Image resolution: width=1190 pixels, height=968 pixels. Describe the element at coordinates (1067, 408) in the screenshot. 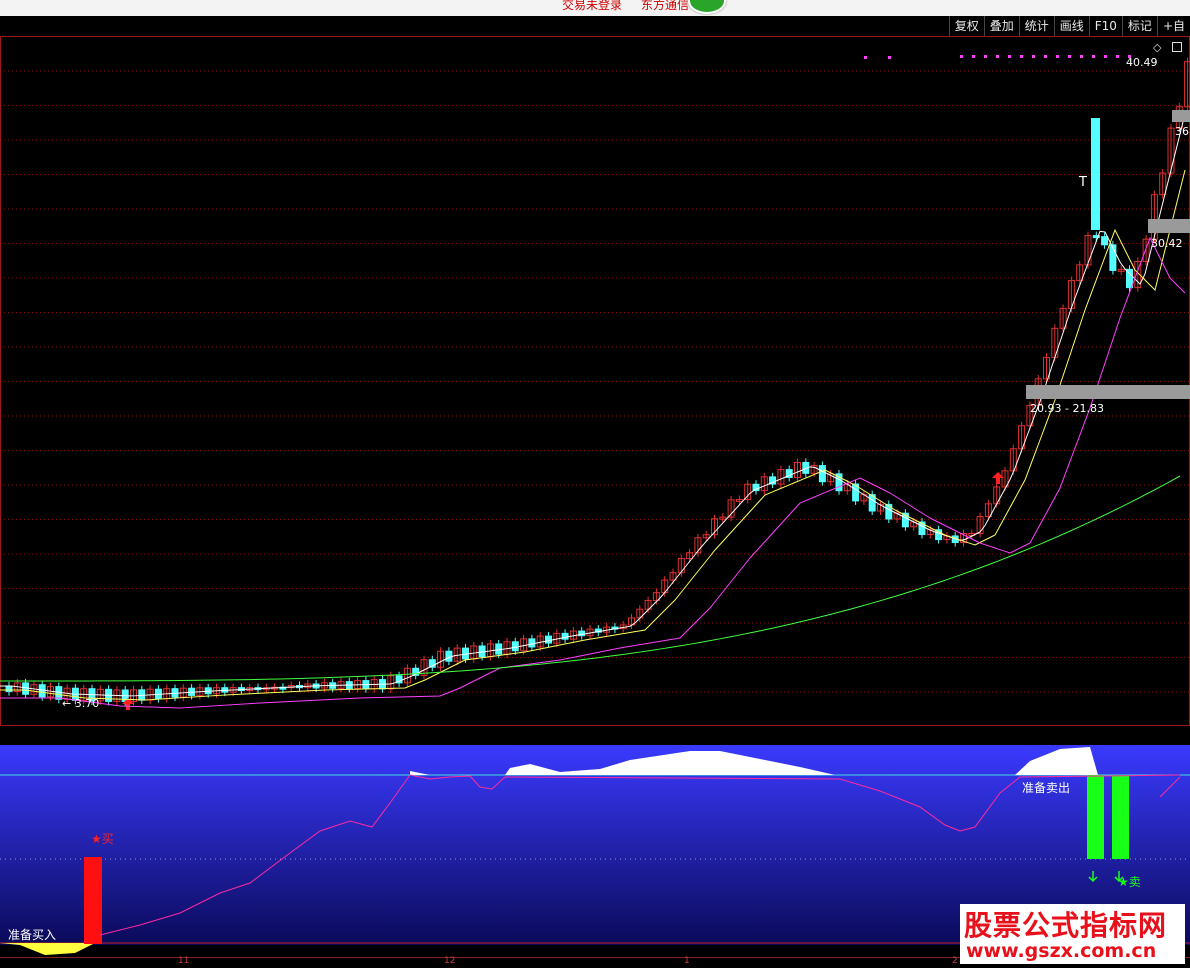

I see `range-label: 20.93 - 21.83` at that location.